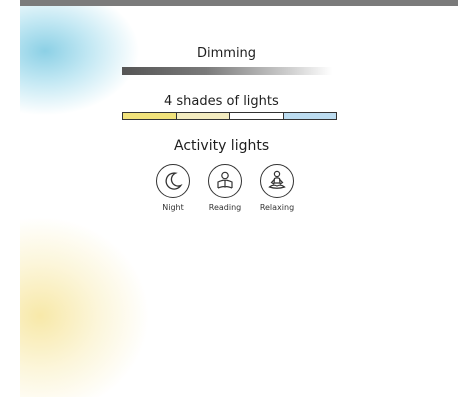 The height and width of the screenshot is (397, 458). I want to click on activity-relaxing: Relaxing, so click(277, 194).